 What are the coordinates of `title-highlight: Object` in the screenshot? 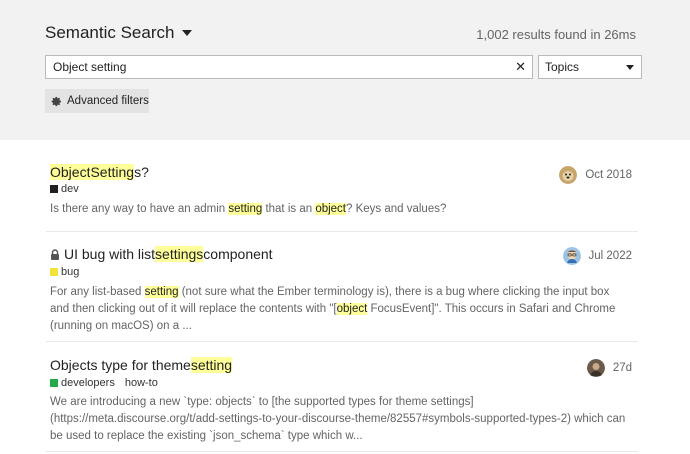 It's located at (70, 172).